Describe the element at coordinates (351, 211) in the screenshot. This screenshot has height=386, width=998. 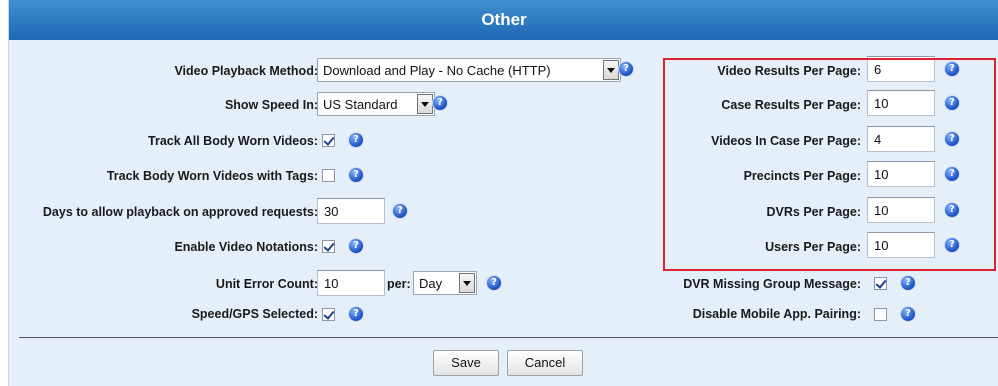
I see `days-playback-input` at that location.